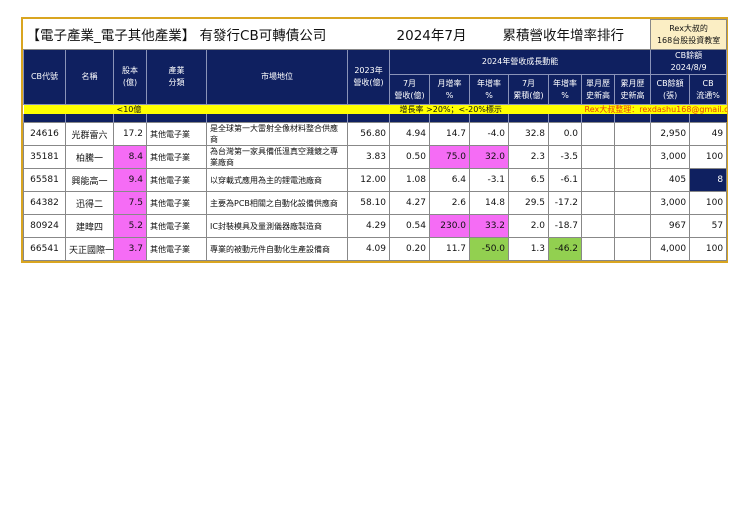 This screenshot has width=740, height=523. I want to click on spacer-row, so click(375, 118).